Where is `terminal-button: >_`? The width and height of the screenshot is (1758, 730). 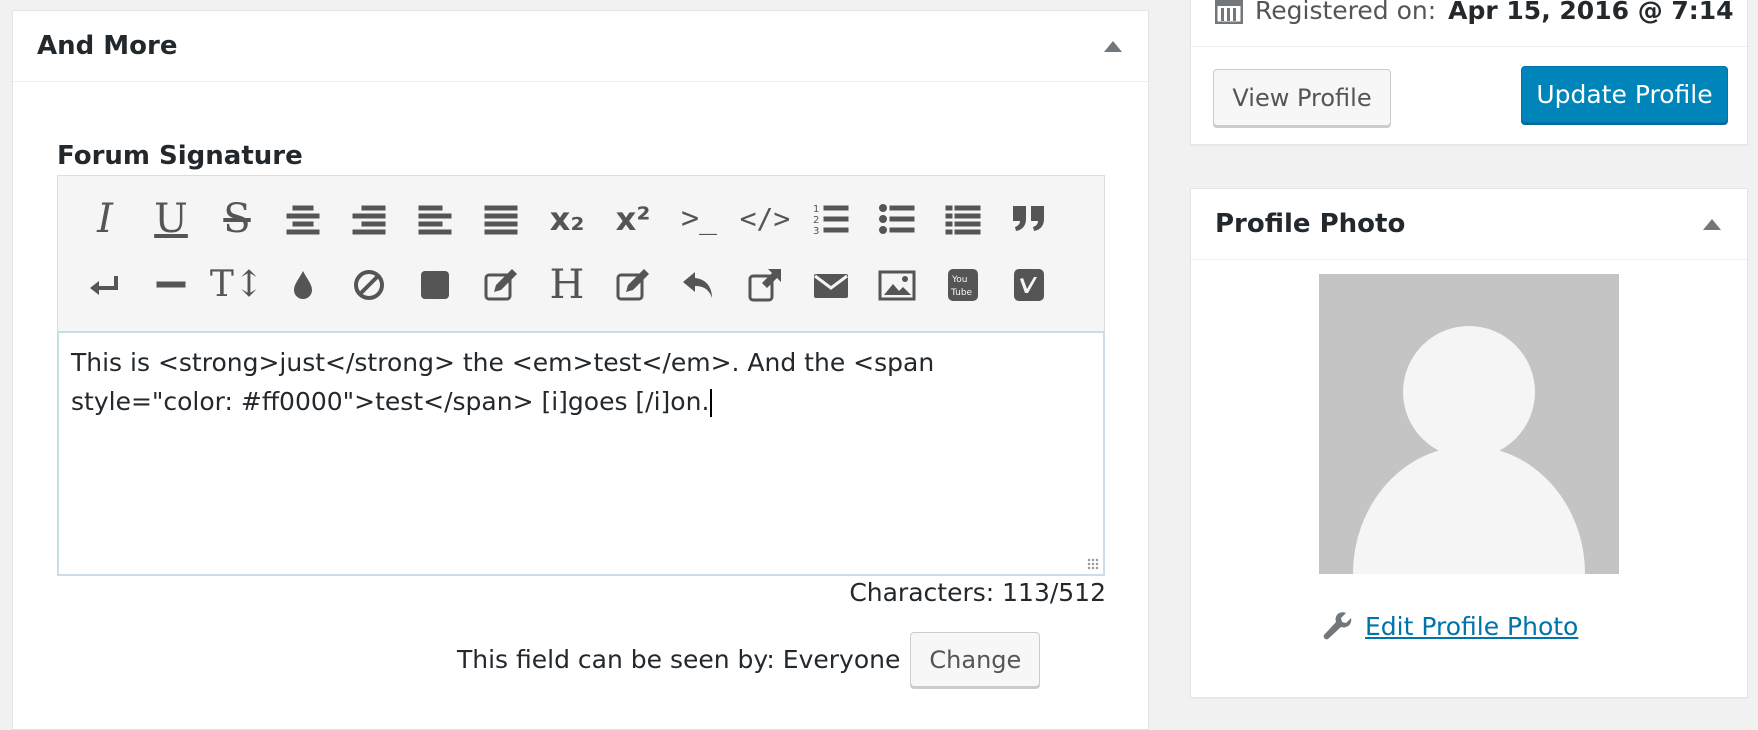
terminal-button: >_ is located at coordinates (699, 219).